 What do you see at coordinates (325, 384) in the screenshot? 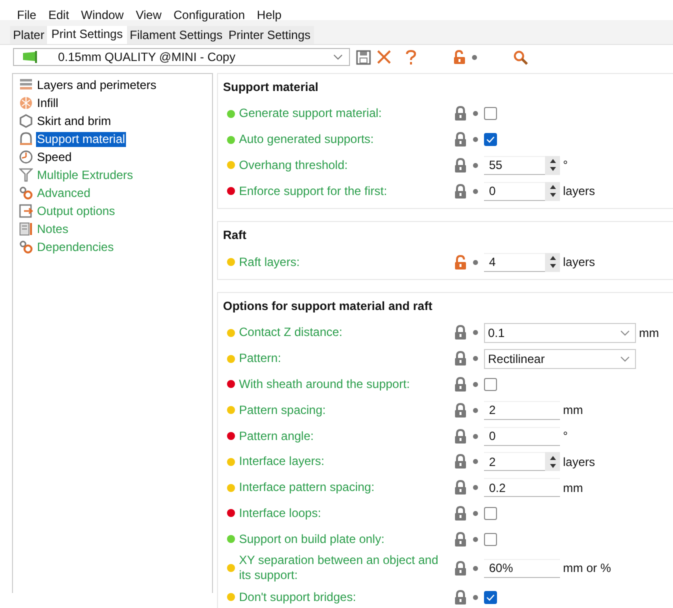
I see `setting-label: With sheath around the support:` at bounding box center [325, 384].